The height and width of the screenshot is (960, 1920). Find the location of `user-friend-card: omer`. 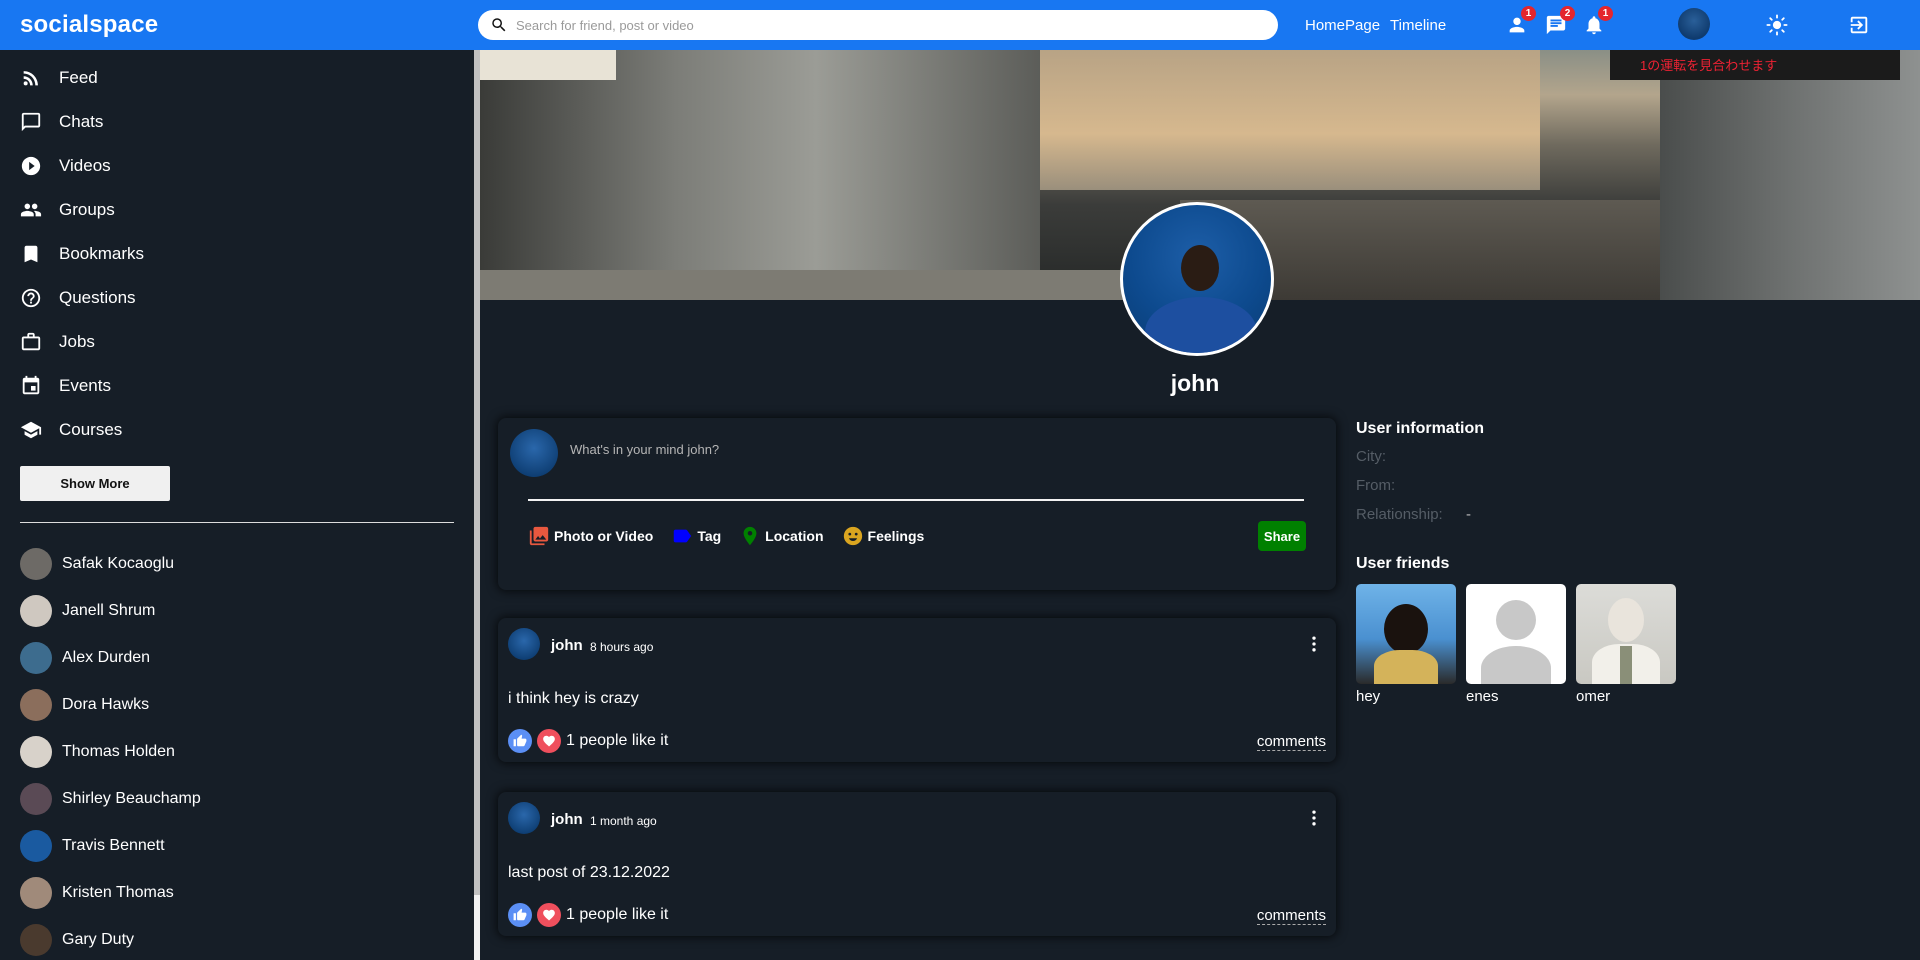

user-friend-card: omer is located at coordinates (1626, 644).